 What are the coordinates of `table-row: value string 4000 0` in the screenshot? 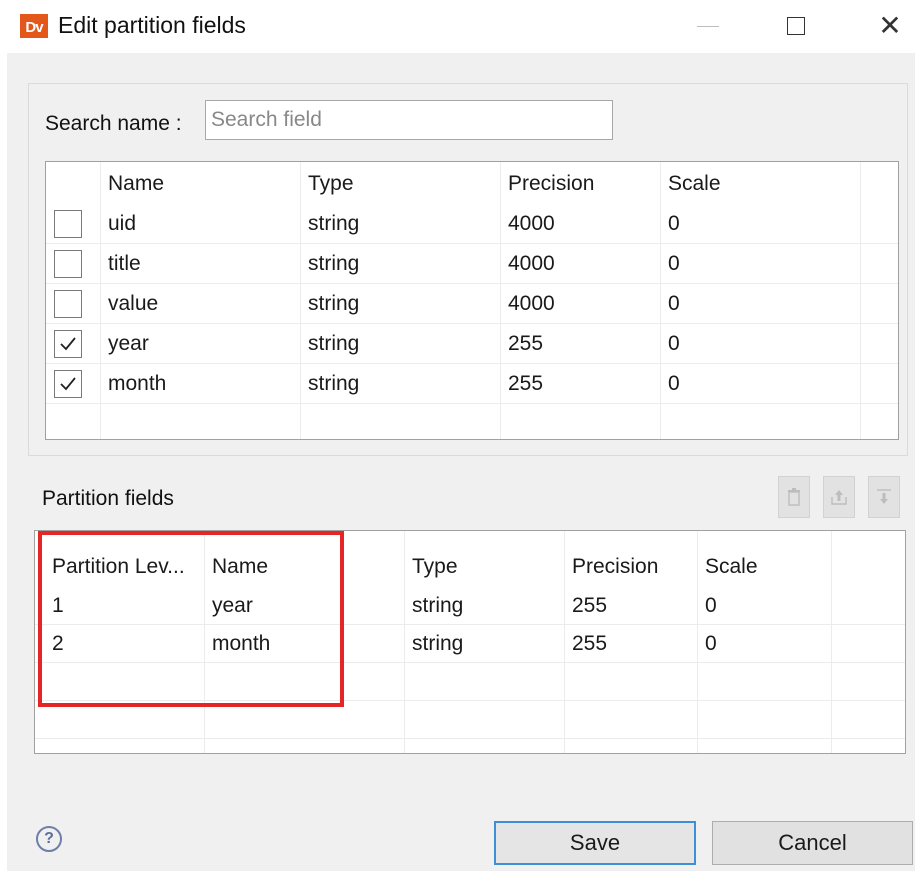 It's located at (472, 304).